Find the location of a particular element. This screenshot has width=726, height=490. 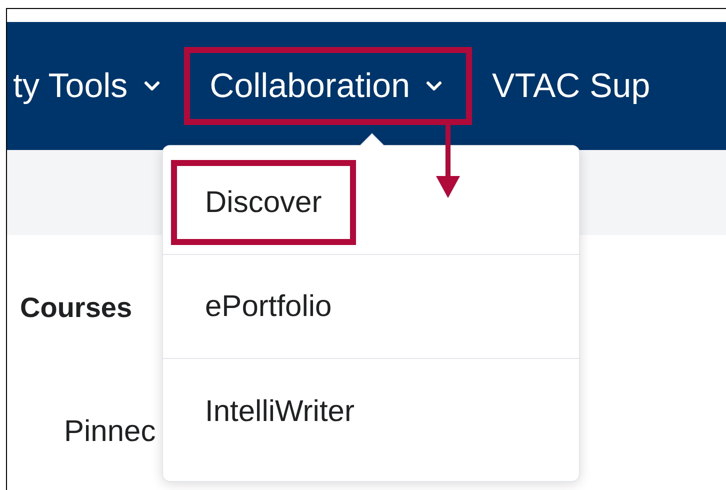

menu-item: ePortfolio is located at coordinates (268, 306).